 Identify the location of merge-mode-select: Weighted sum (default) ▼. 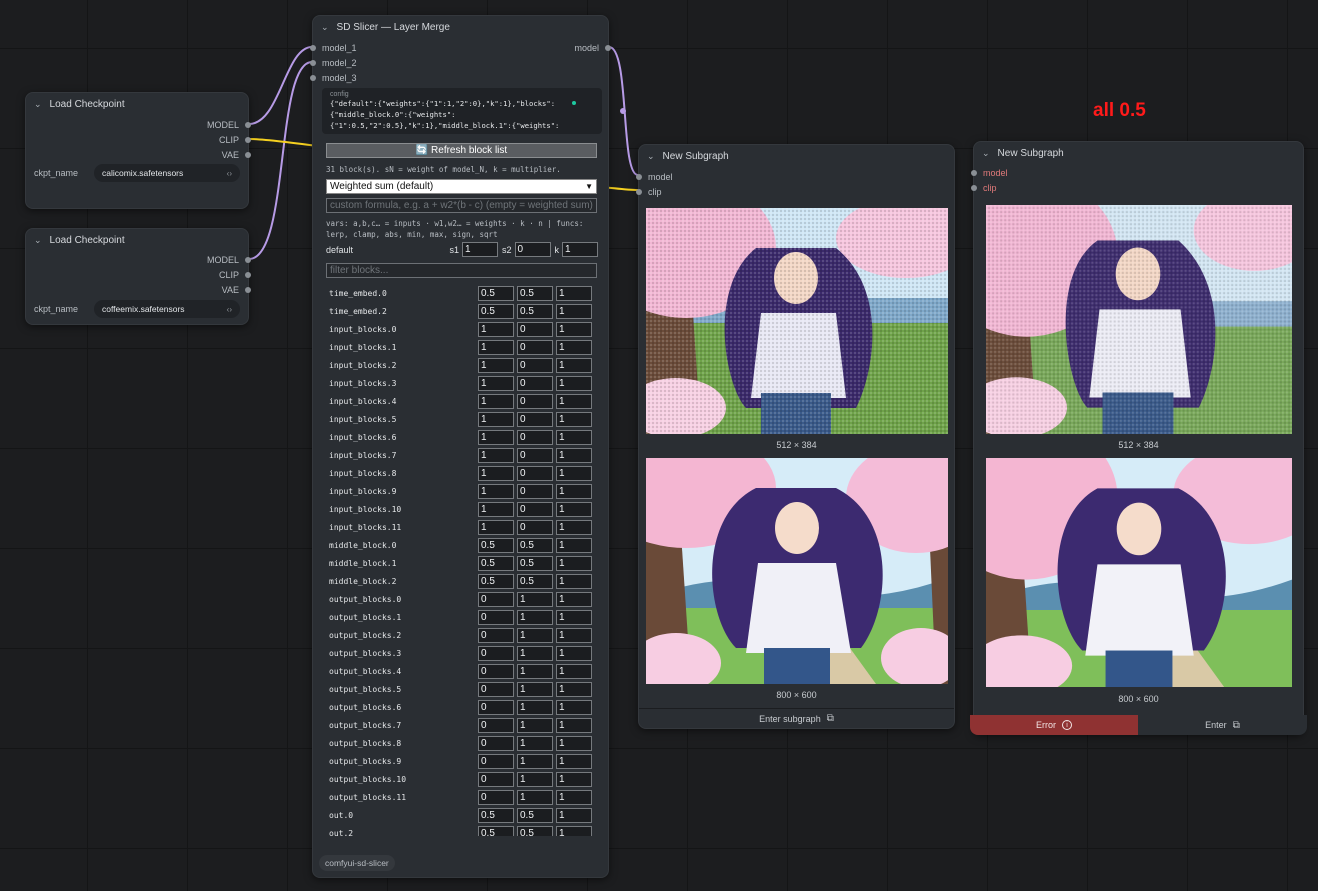
(461, 186).